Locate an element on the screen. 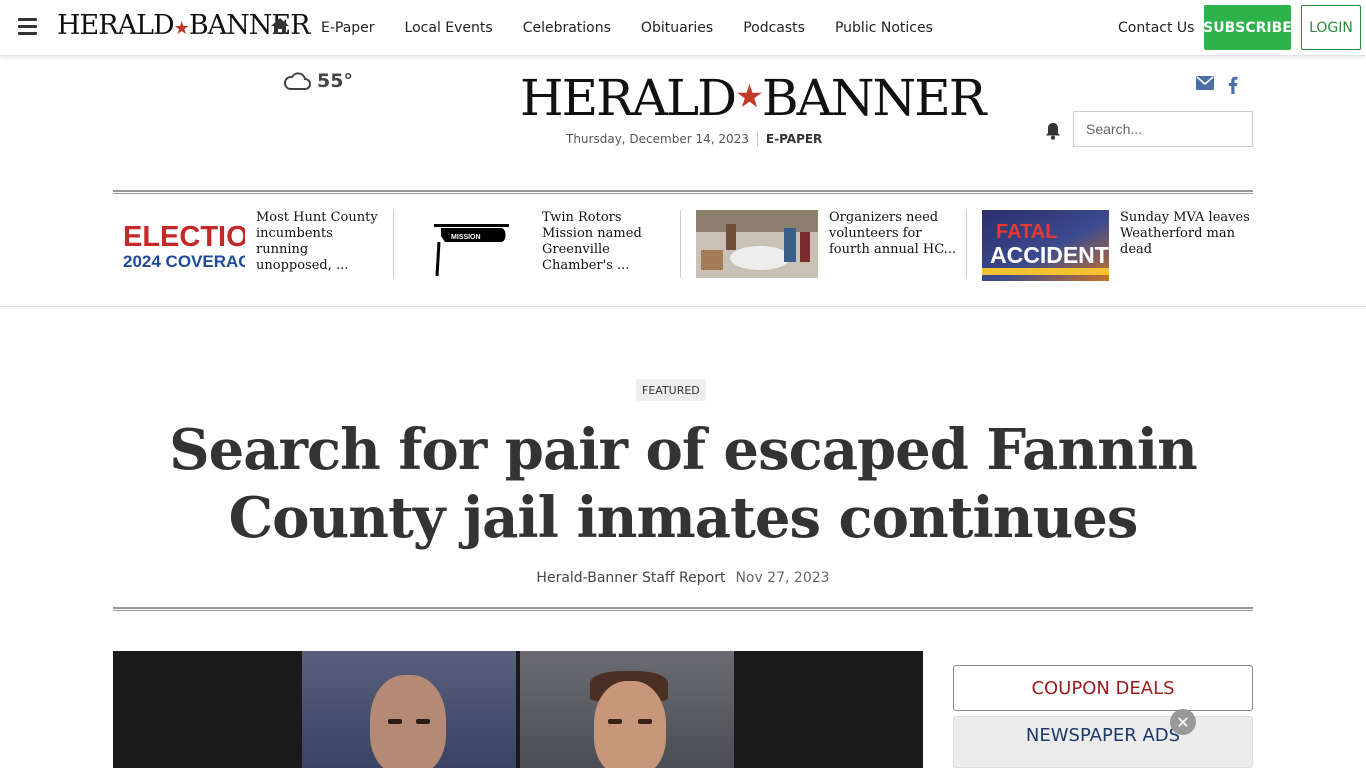 Image resolution: width=1366 pixels, height=768 pixels. nav-epaper: E-Paper is located at coordinates (348, 28).